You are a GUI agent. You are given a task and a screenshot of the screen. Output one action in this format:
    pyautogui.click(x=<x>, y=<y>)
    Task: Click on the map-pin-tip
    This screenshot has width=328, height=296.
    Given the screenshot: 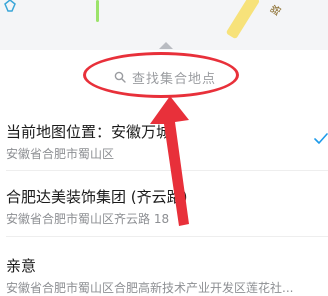 What is the action you would take?
    pyautogui.click(x=166, y=45)
    